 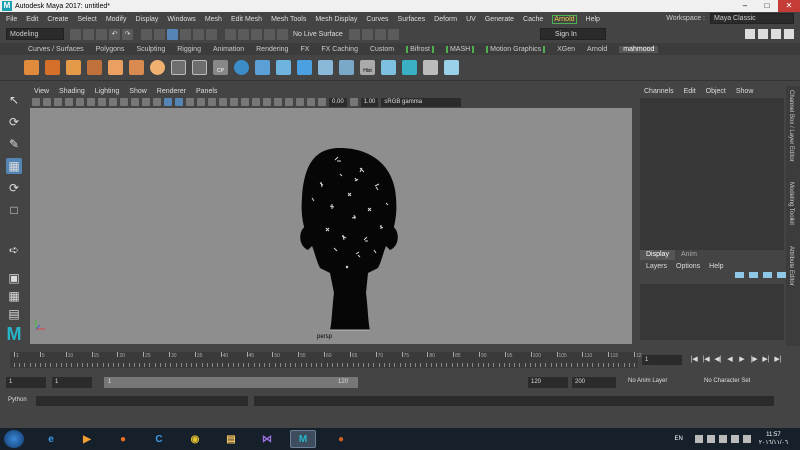 What do you see at coordinates (35, 34) in the screenshot?
I see `mode-dropdown: Modeling` at bounding box center [35, 34].